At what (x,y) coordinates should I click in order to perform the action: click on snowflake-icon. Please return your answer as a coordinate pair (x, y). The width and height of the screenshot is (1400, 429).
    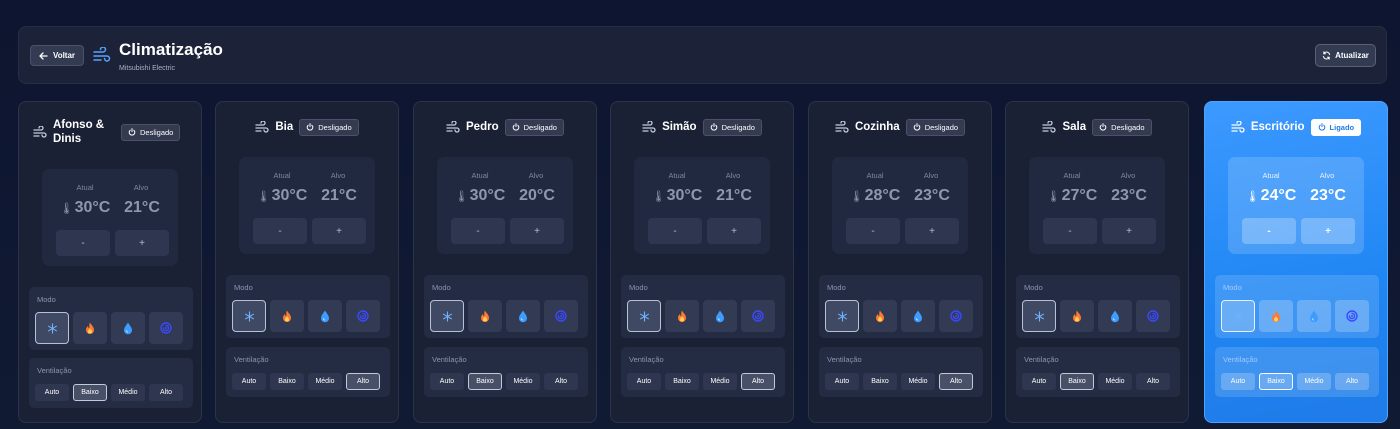
    Looking at the image, I should click on (249, 316).